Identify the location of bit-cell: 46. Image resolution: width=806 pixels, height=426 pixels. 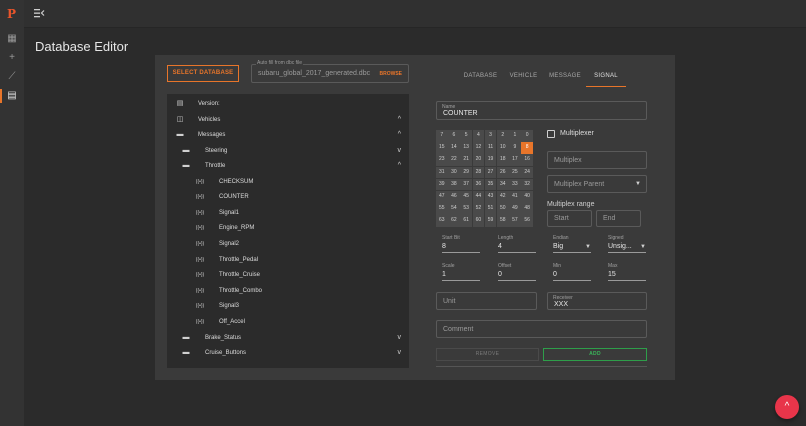
(454, 197).